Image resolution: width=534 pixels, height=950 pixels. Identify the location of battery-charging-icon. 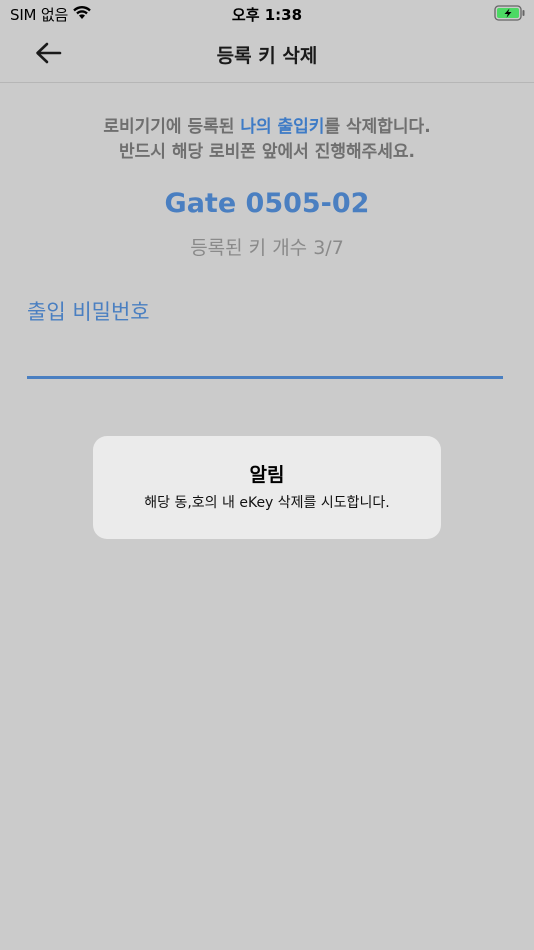
(510, 15).